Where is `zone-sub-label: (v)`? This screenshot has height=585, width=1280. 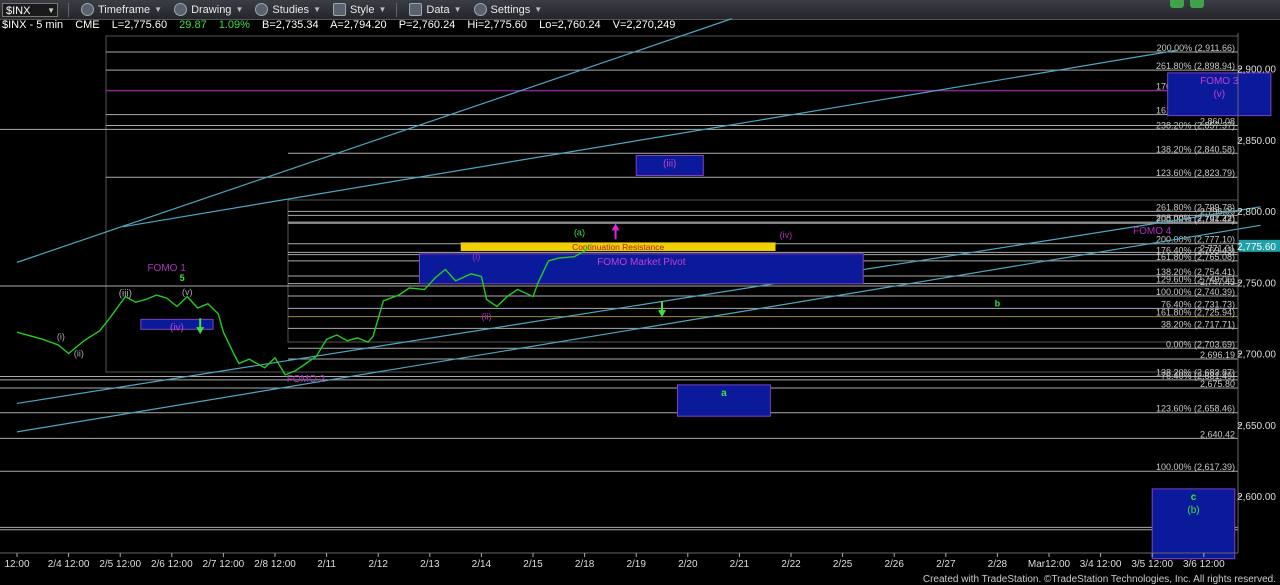 zone-sub-label: (v) is located at coordinates (1219, 94).